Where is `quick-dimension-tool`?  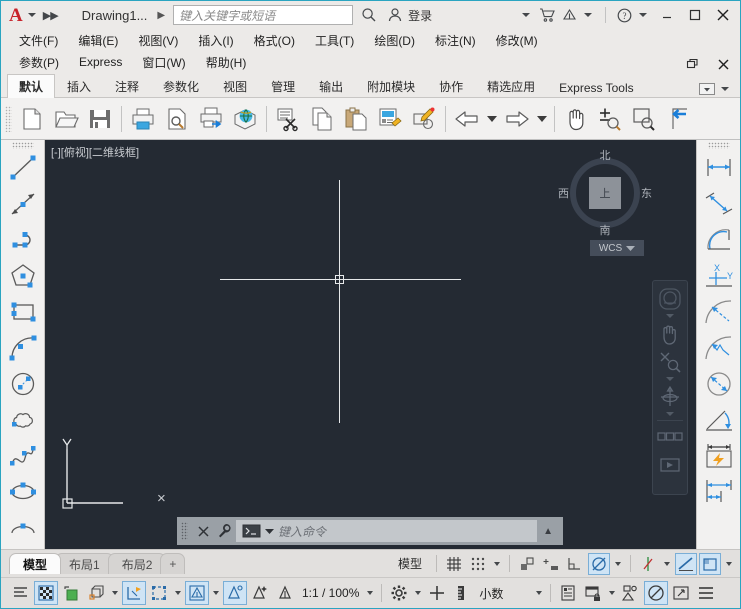
quick-dimension-tool is located at coordinates (719, 456).